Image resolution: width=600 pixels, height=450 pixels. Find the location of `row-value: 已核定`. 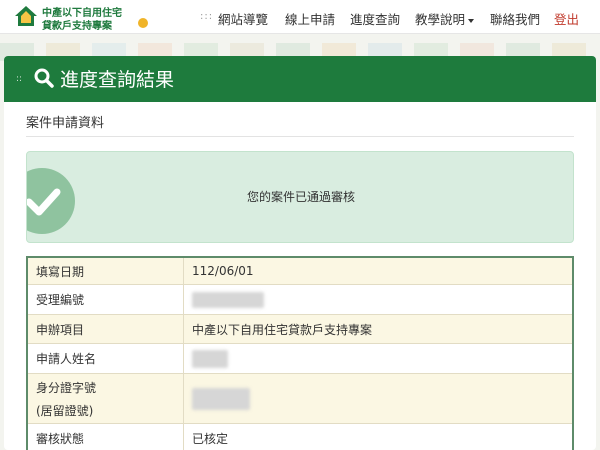

row-value: 已核定 is located at coordinates (210, 439).